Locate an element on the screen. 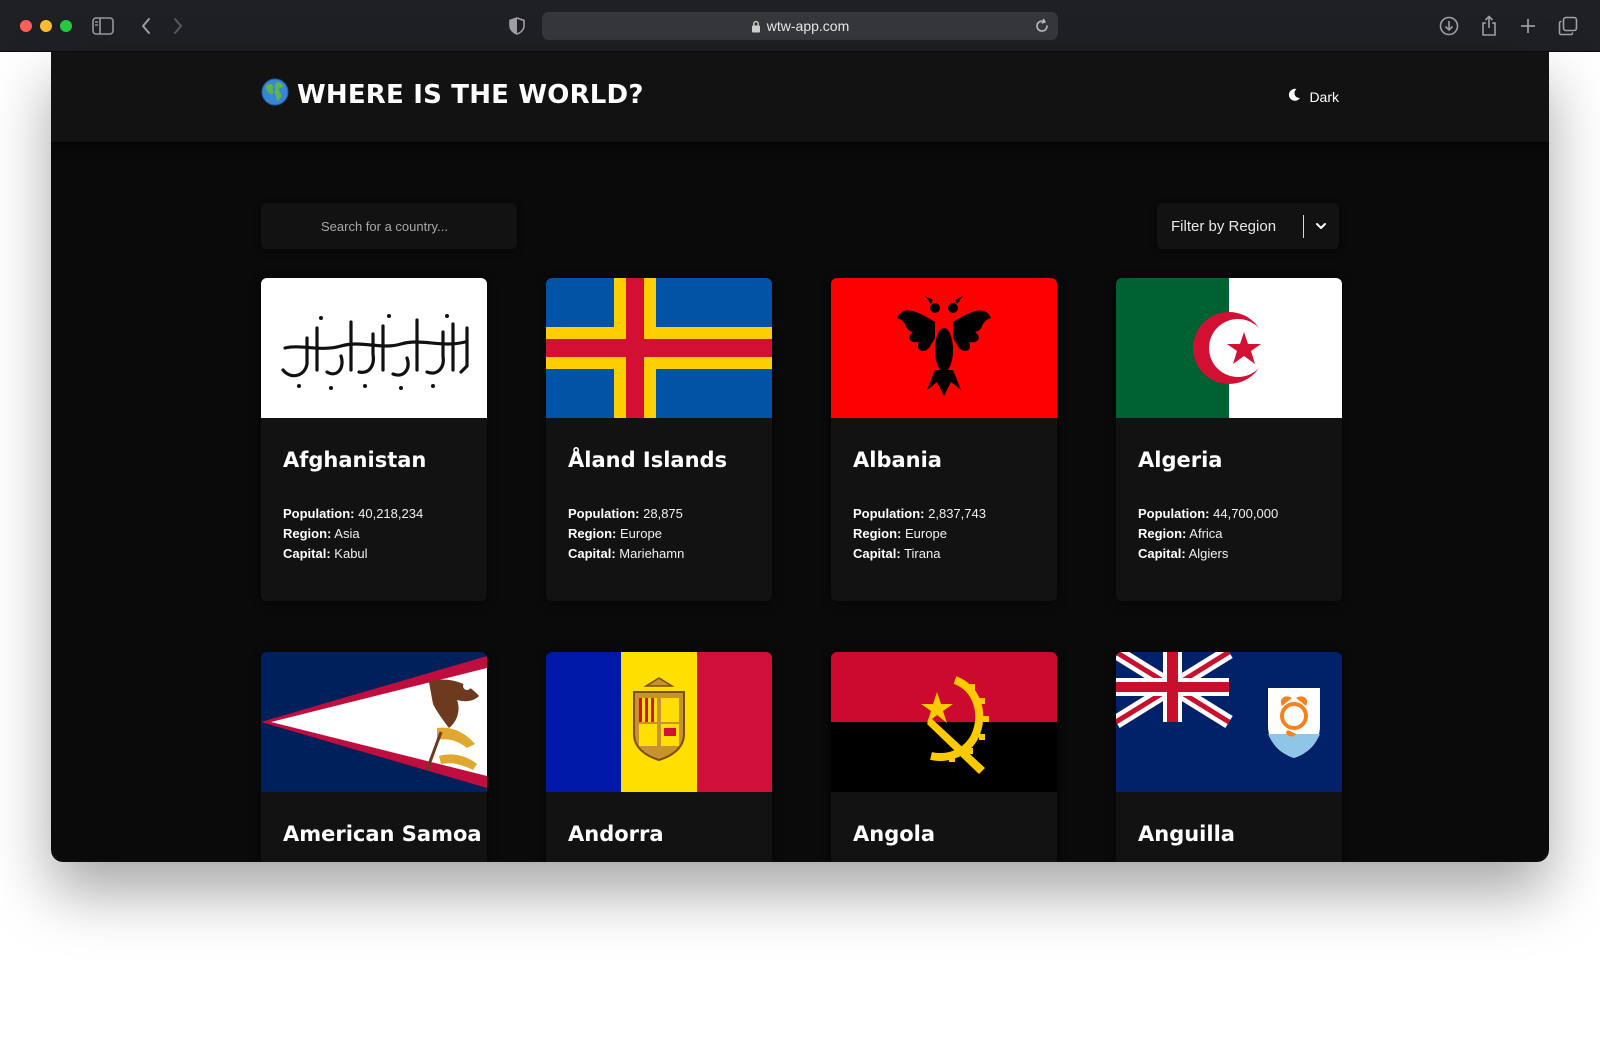 The image size is (1600, 1056). search-input is located at coordinates (411, 226).